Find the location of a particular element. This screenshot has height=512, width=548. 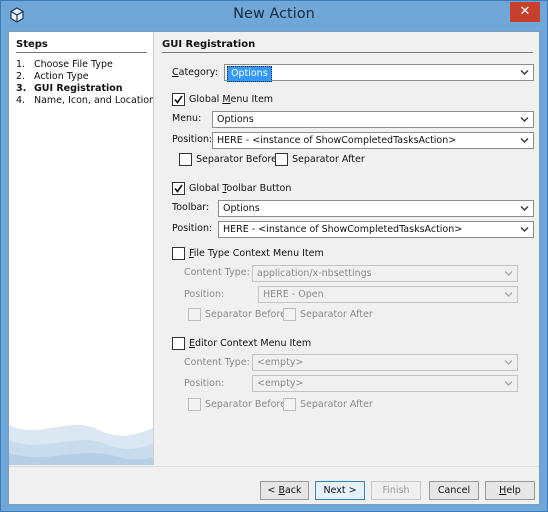

steps-heading: Steps is located at coordinates (32, 44).